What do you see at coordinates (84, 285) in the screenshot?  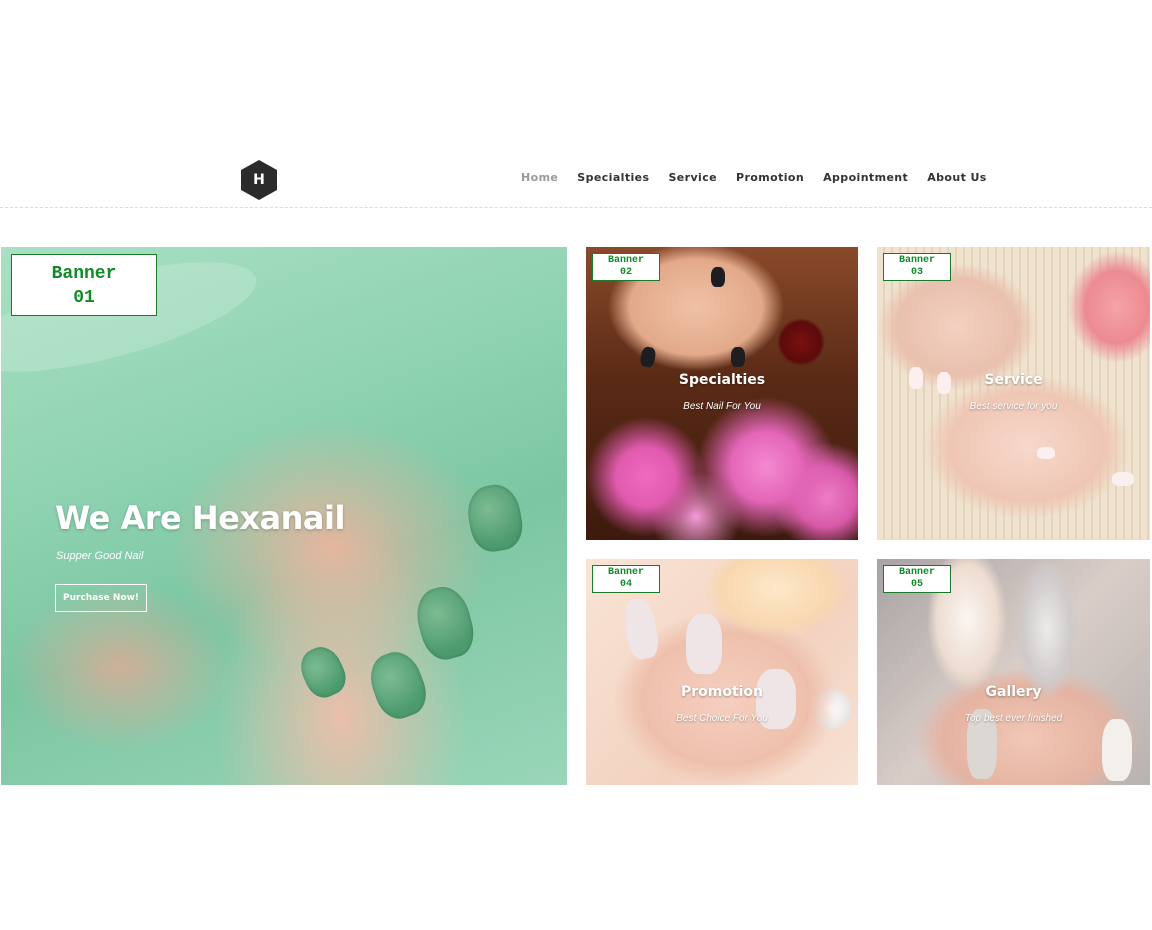 I see `banner-label: Banner 01` at bounding box center [84, 285].